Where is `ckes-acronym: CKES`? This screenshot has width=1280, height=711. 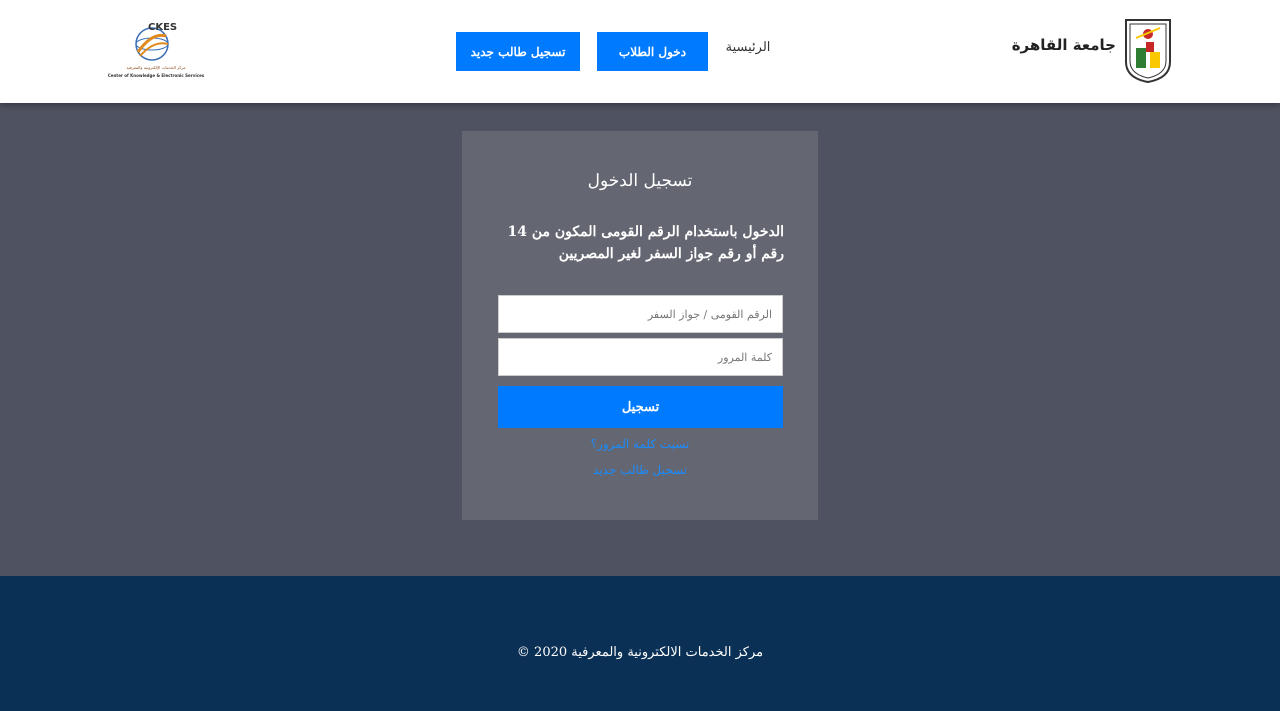
ckes-acronym: CKES is located at coordinates (162, 27).